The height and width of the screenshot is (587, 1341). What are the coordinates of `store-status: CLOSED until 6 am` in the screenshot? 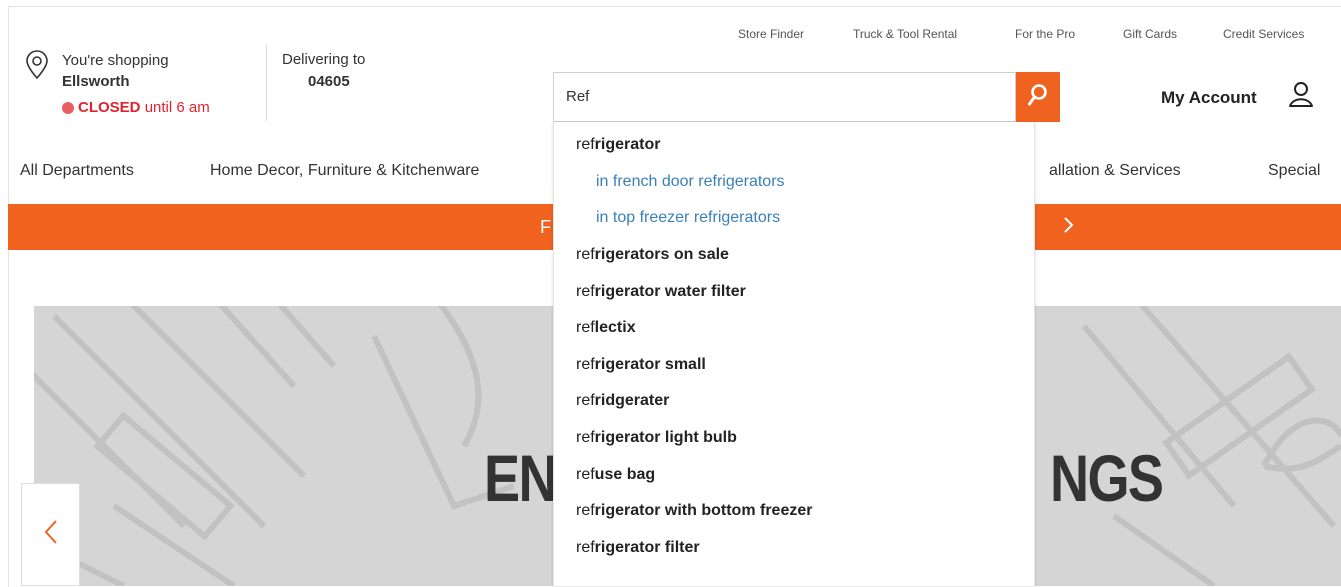 It's located at (144, 107).